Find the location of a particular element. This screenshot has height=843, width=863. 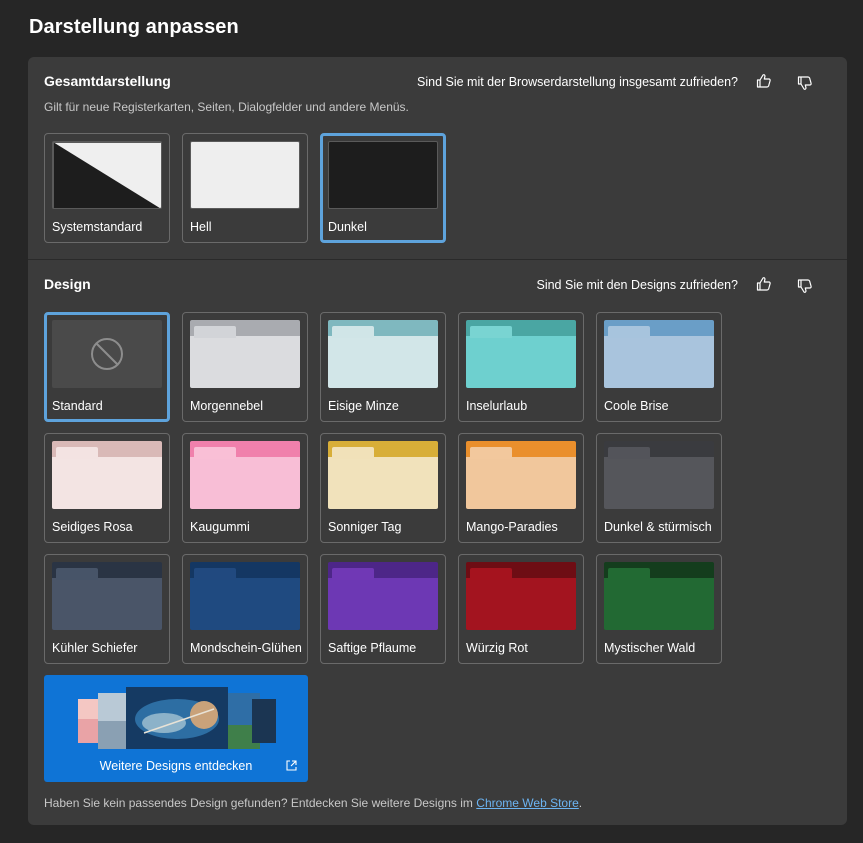

theme-tile: Eisige Minze is located at coordinates (383, 367).